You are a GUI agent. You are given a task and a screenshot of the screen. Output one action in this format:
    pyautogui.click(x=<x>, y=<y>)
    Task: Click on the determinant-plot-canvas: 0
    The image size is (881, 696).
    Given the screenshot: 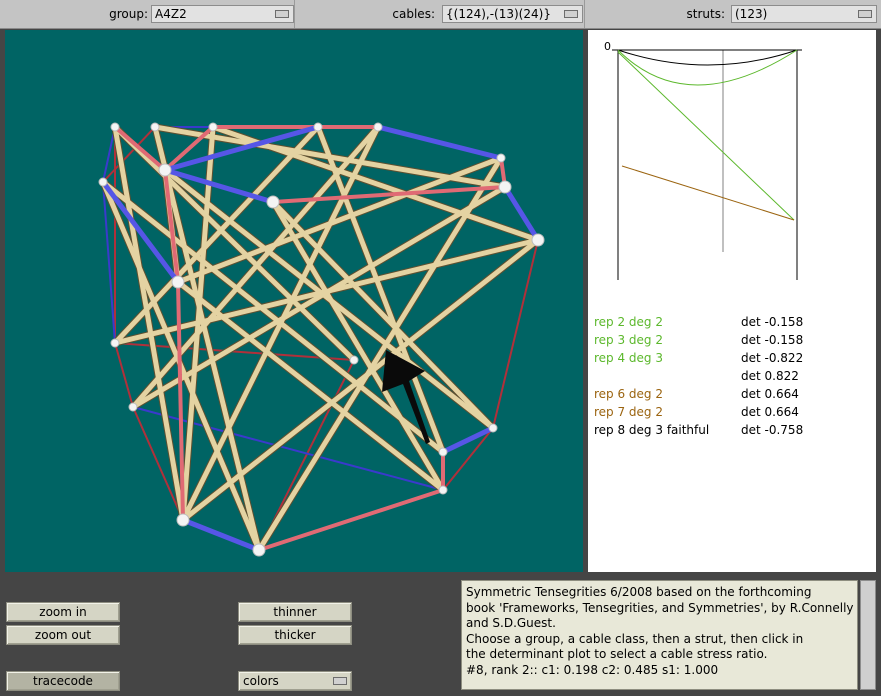 What is the action you would take?
    pyautogui.click(x=703, y=160)
    